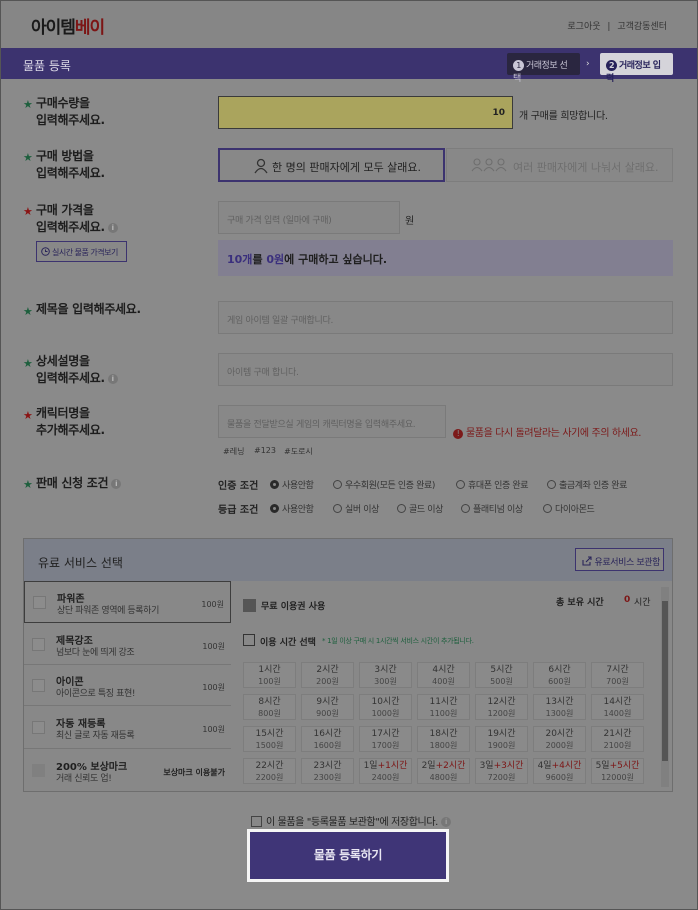 The width and height of the screenshot is (698, 910). Describe the element at coordinates (617, 734) in the screenshot. I see `time-option-label: 21시간` at that location.